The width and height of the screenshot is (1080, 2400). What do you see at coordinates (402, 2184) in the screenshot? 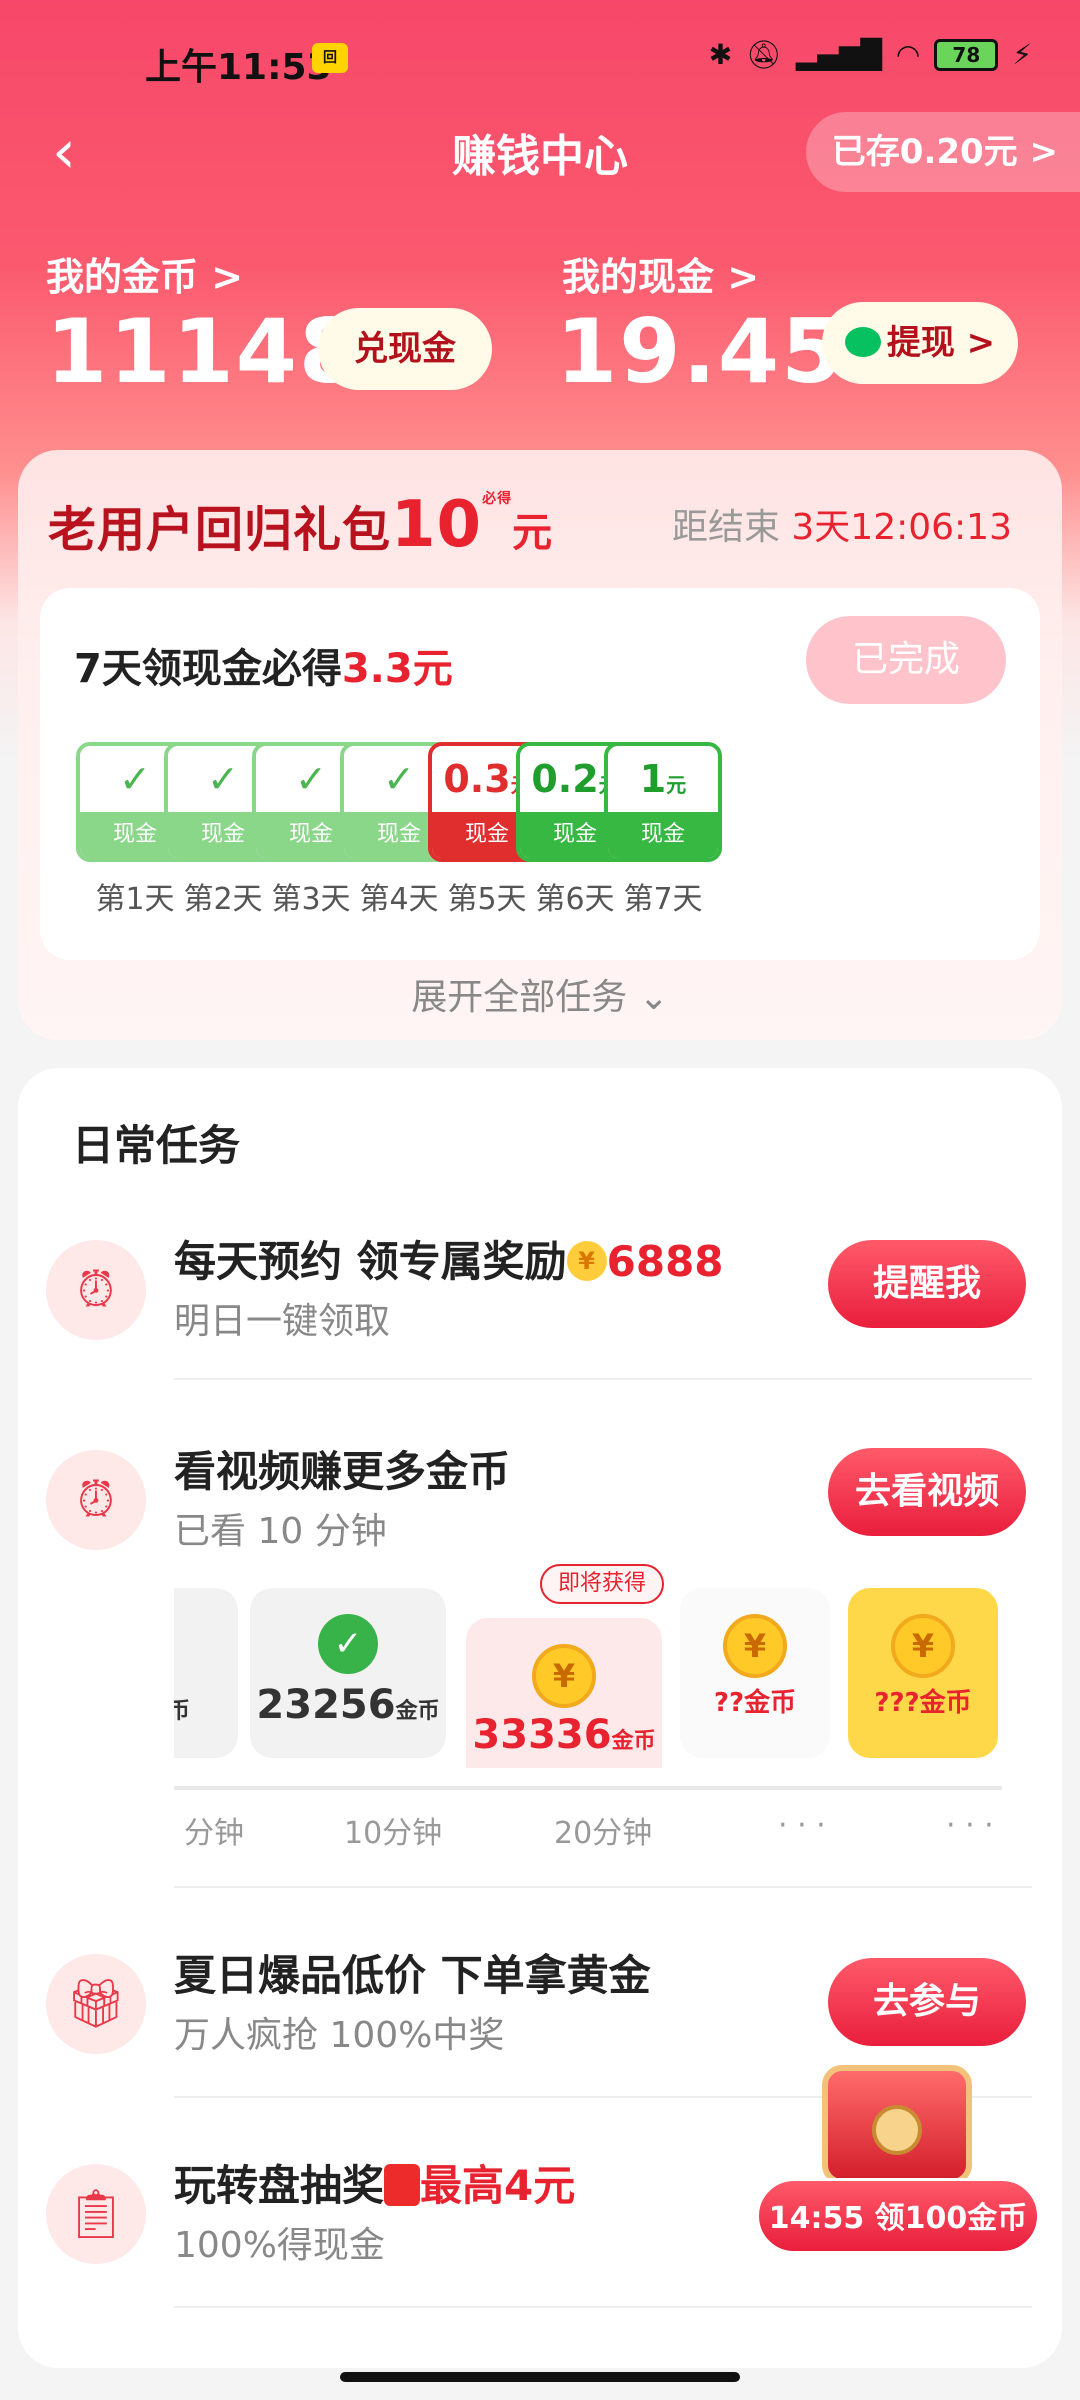
I see `red-packet-icon` at bounding box center [402, 2184].